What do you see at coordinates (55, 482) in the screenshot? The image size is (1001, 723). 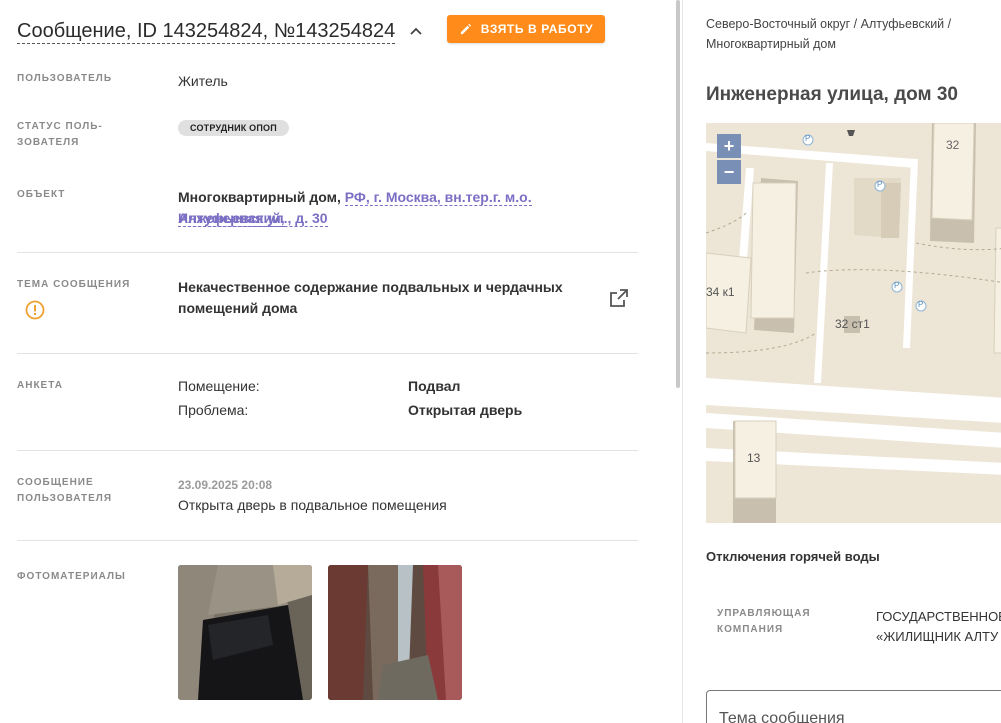 I see `user-message-label-line1: СООБЩЕНИЕ` at bounding box center [55, 482].